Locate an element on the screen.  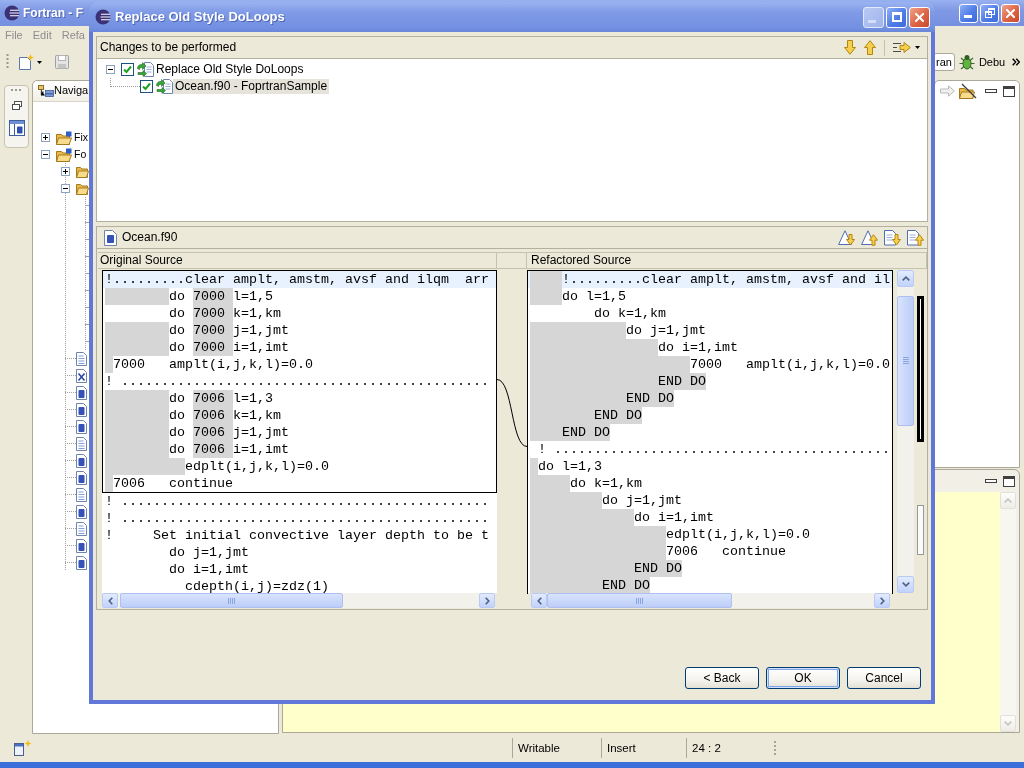
maximize-button is located at coordinates (896, 17).